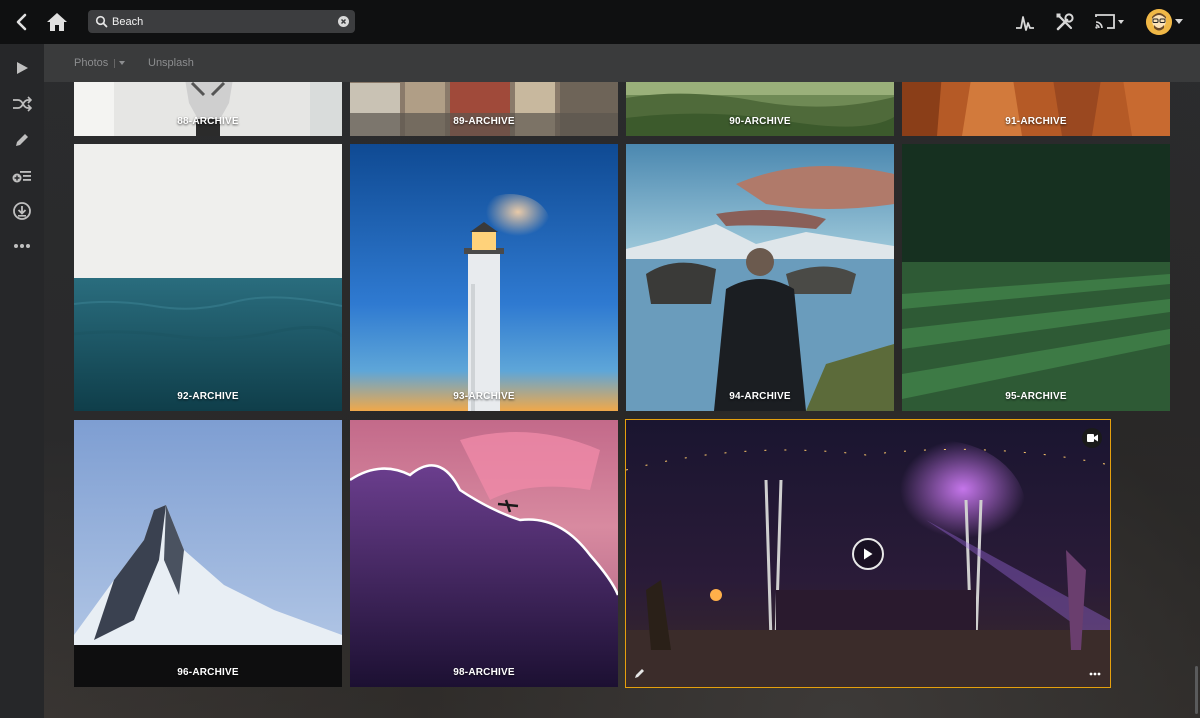 The image size is (1200, 718). I want to click on more-options-button, so click(1095, 674).